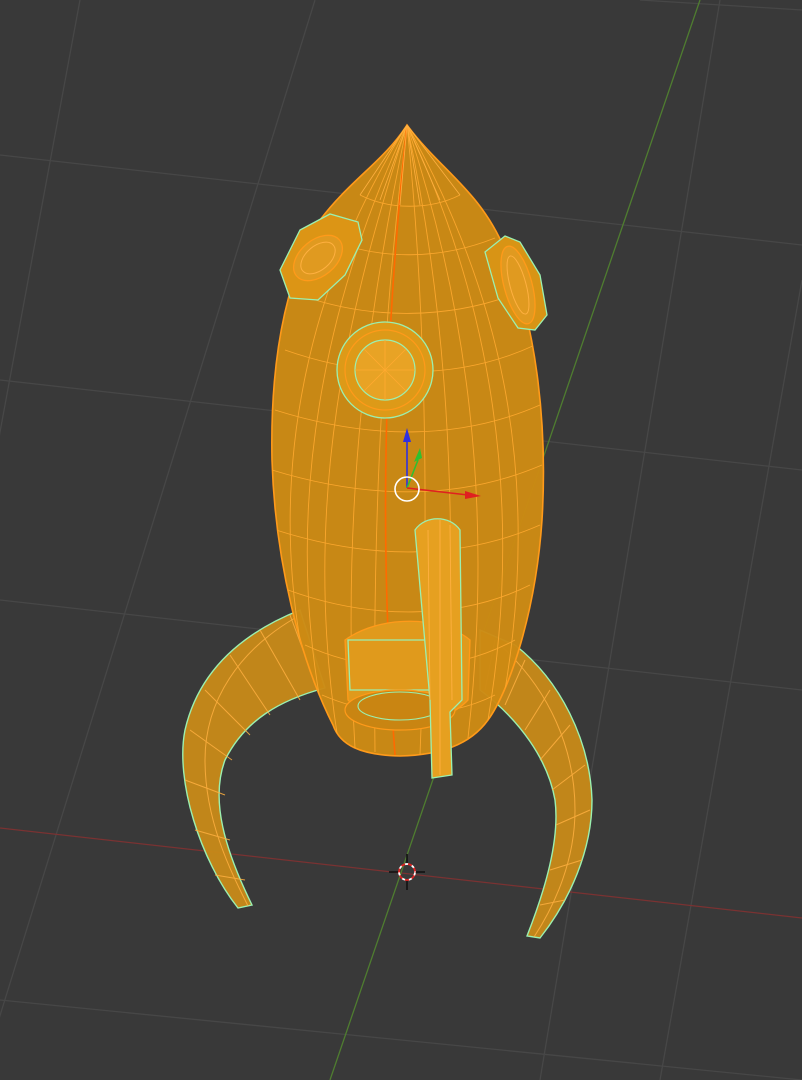 This screenshot has width=802, height=1080. I want to click on rocket-leg-left, so click(254, 759).